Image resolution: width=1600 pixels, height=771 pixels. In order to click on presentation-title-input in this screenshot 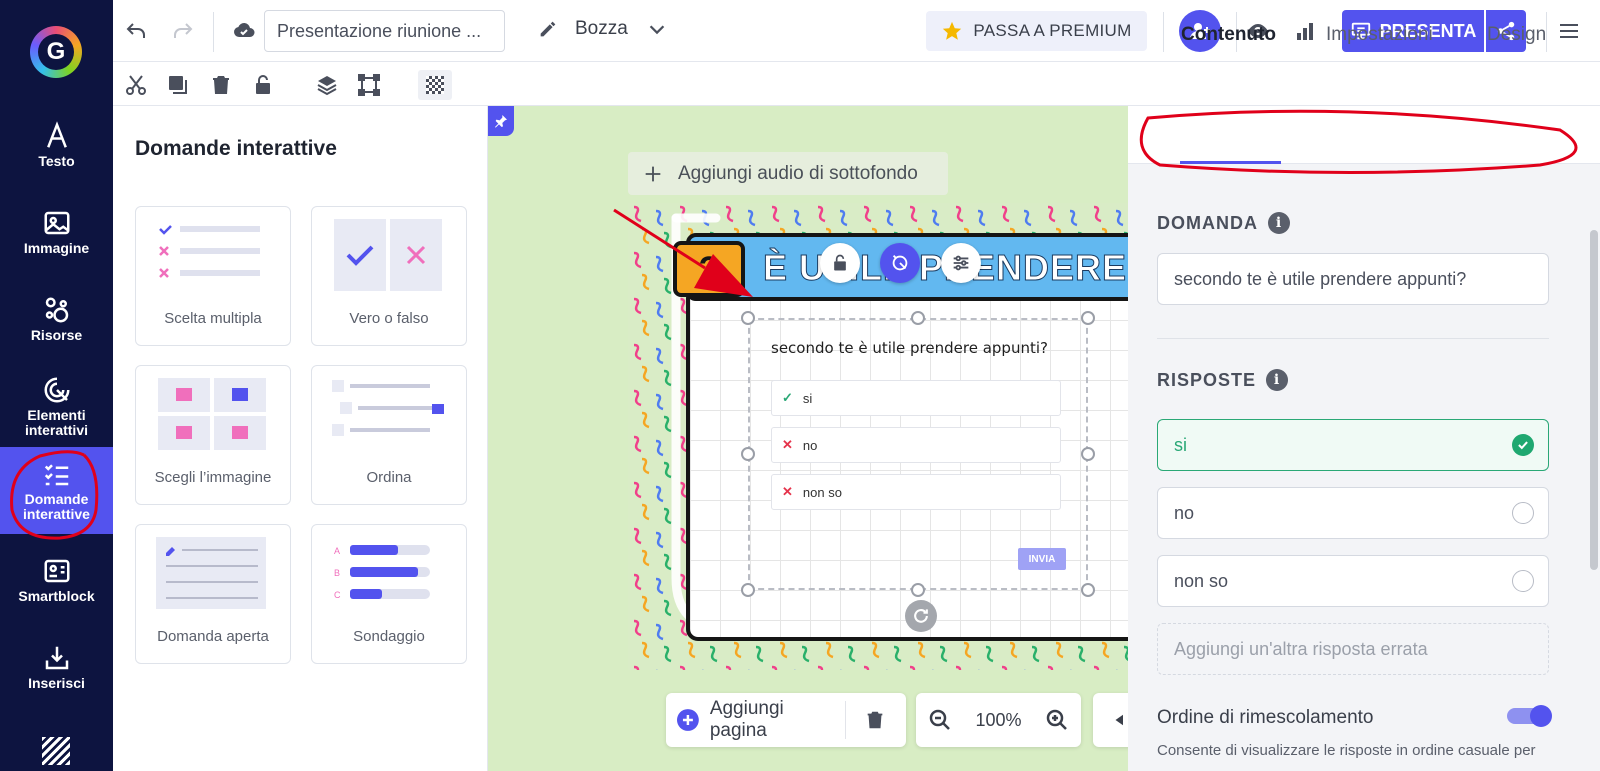, I will do `click(384, 31)`.